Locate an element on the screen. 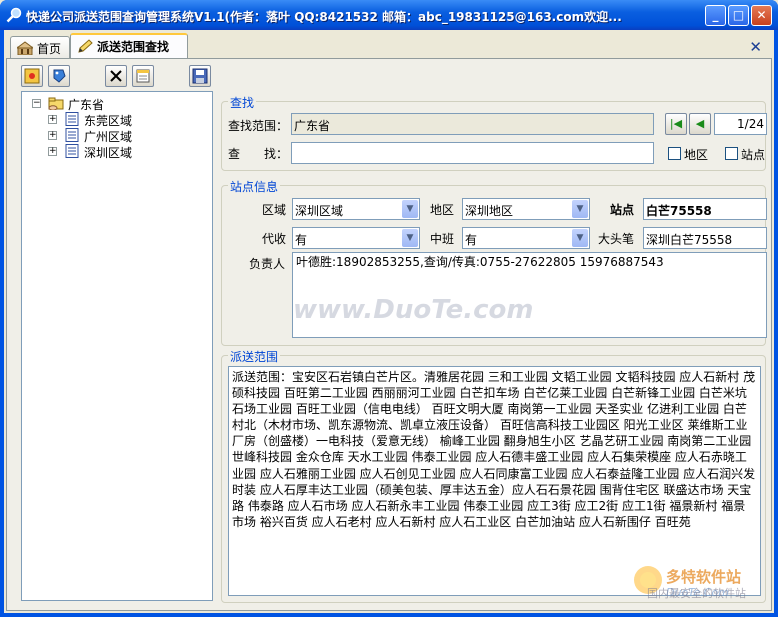 The height and width of the screenshot is (617, 778). tree-node-dongguan: + 东莞区域 is located at coordinates (123, 120).